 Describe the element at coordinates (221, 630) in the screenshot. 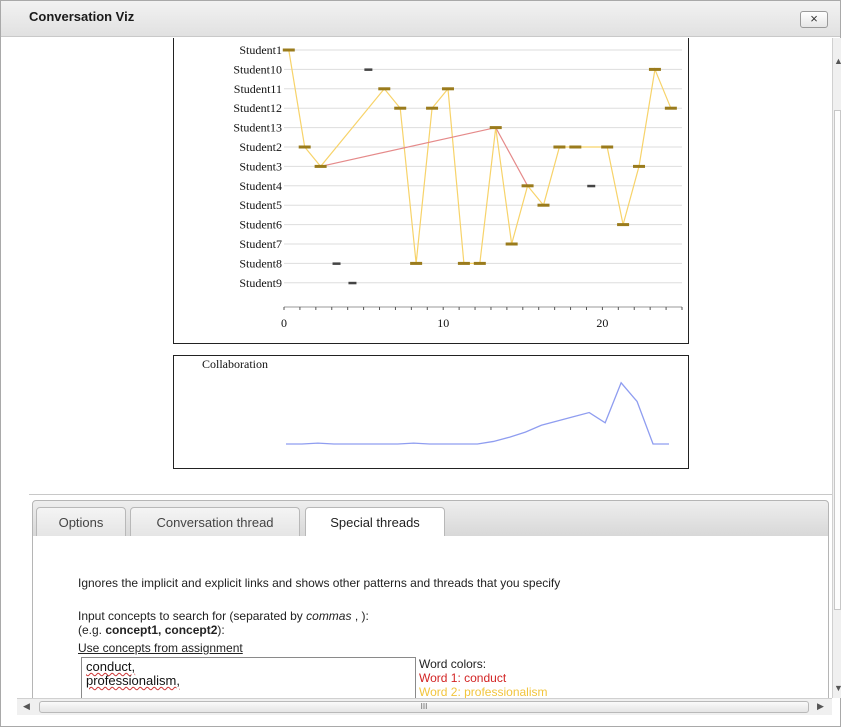

I see `prompt-example-b: ):` at that location.